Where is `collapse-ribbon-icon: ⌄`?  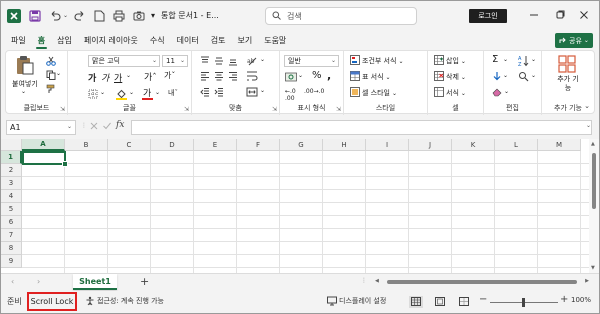
collapse-ribbon-icon: ⌄ is located at coordinates (587, 106).